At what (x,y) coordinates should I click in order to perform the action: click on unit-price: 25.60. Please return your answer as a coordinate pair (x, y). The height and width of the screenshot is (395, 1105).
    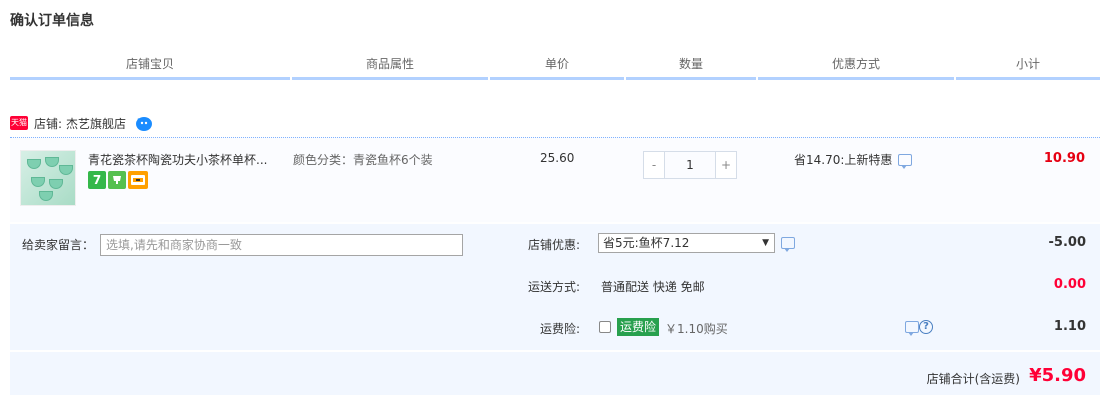
    Looking at the image, I should click on (557, 158).